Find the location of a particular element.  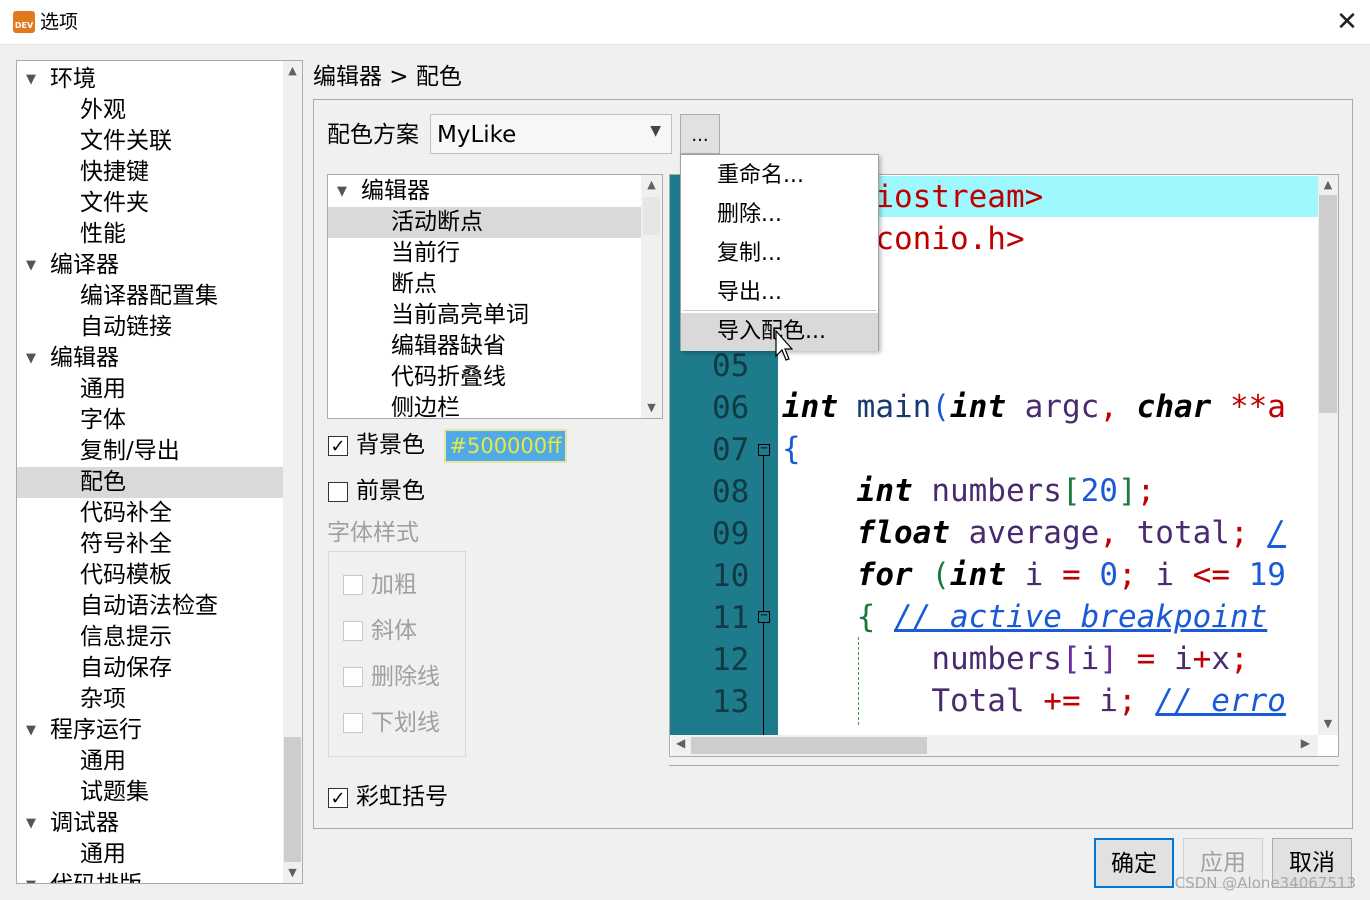

nav-tree-item: 文件关联 is located at coordinates (150, 141).